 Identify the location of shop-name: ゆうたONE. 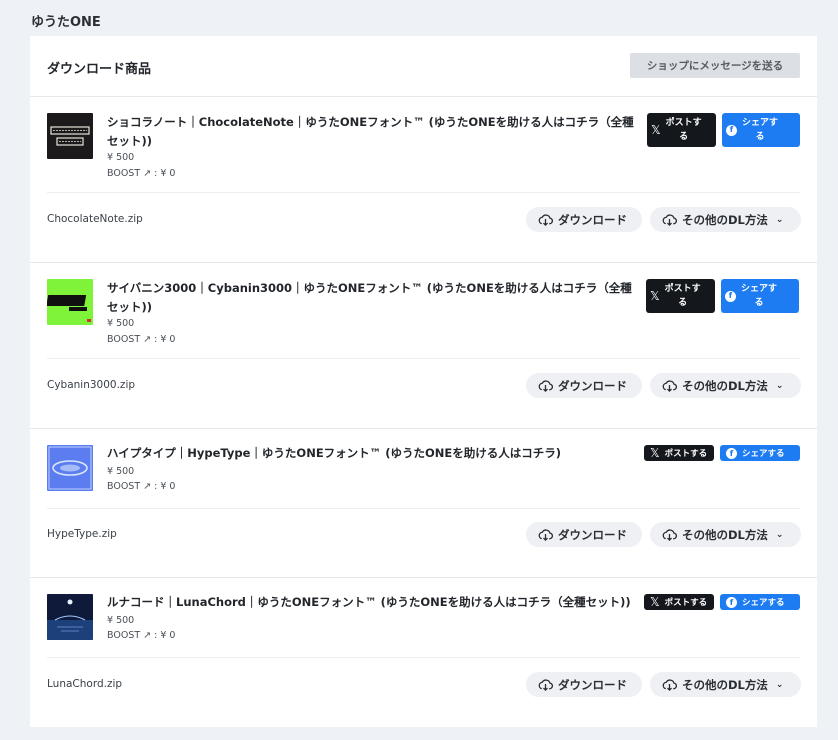
(66, 22).